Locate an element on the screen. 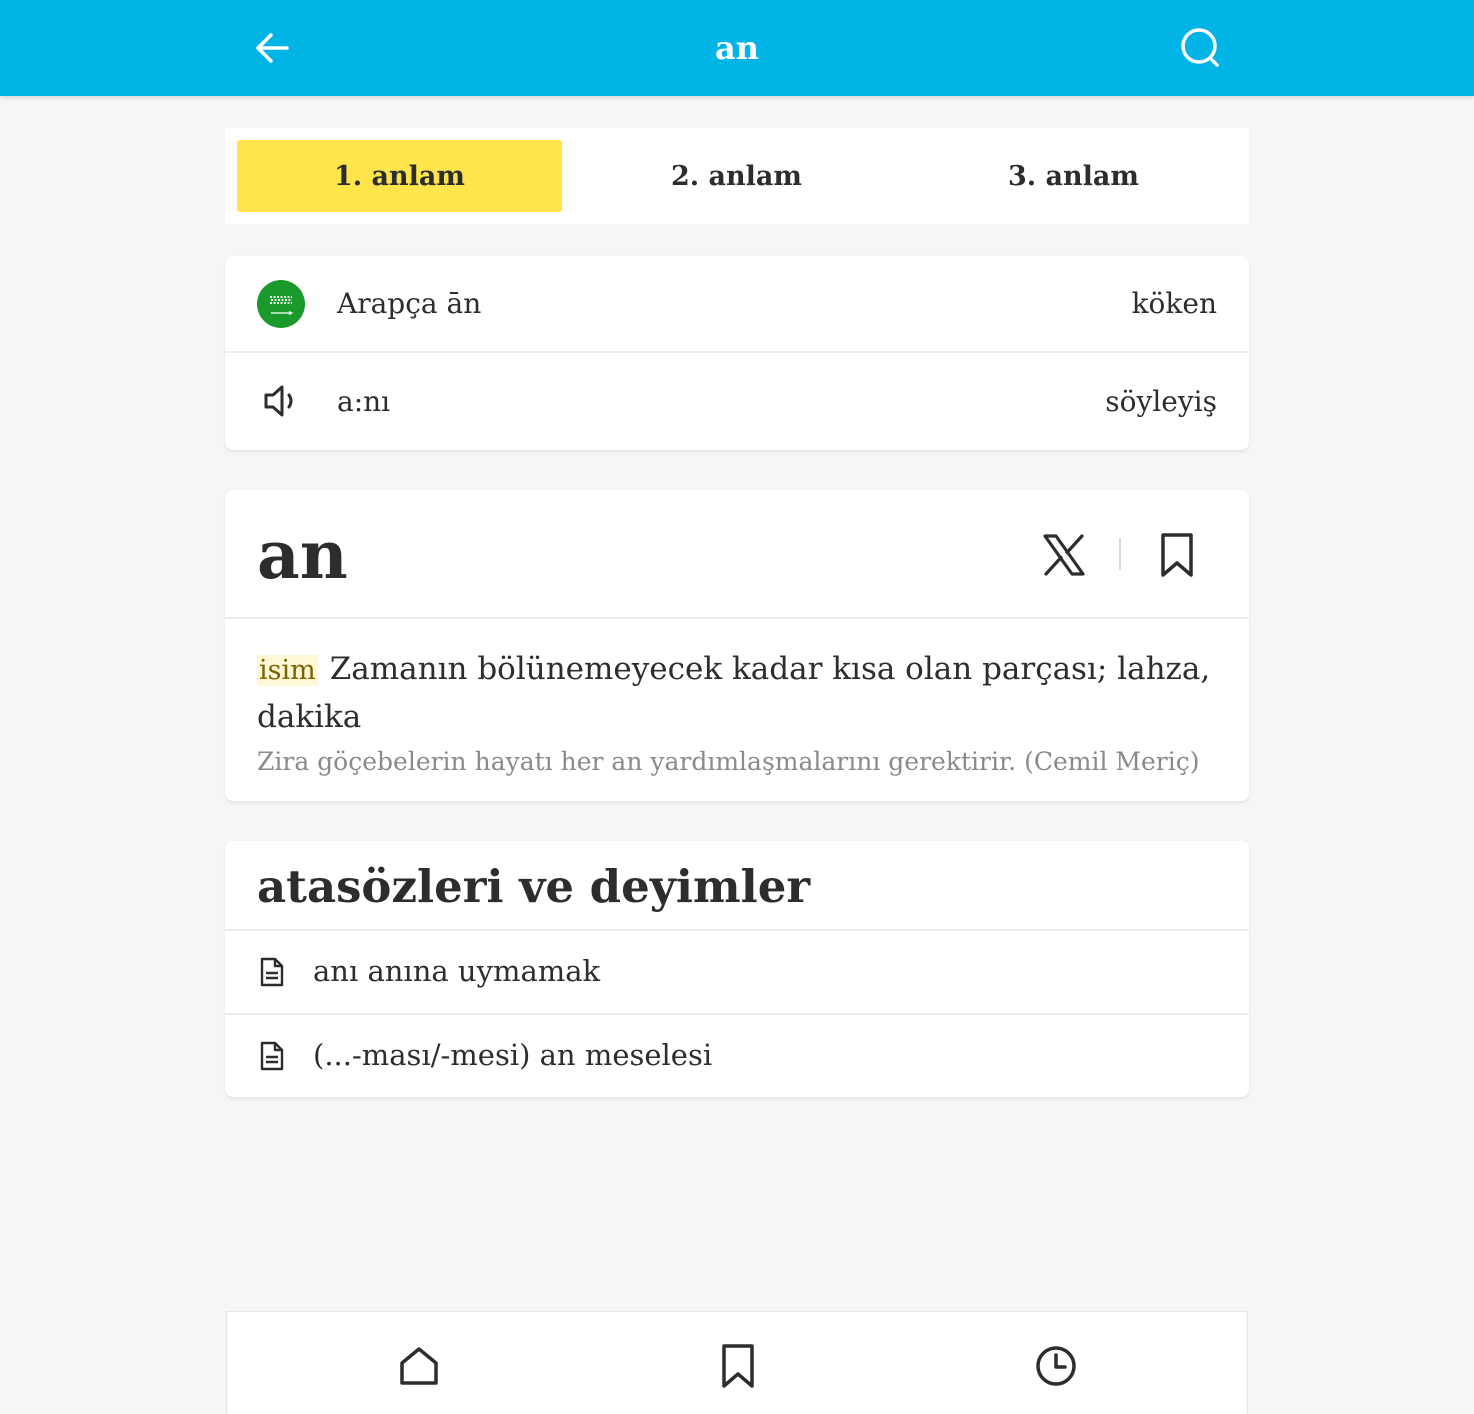 The image size is (1474, 1414). saudi-flag-icon is located at coordinates (281, 304).